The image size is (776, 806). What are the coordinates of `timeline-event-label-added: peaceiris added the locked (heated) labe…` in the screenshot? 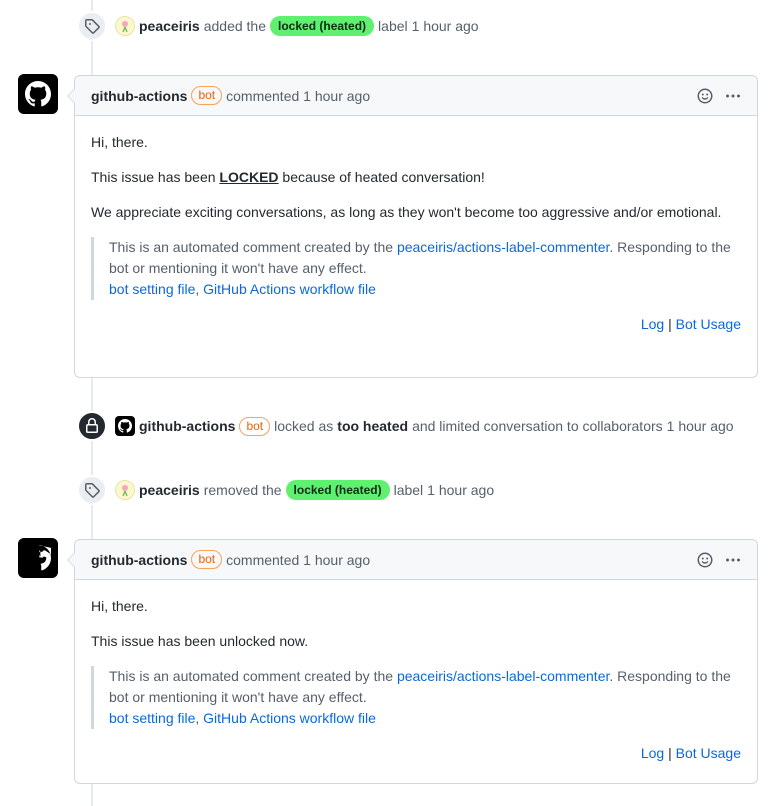 It's located at (278, 26).